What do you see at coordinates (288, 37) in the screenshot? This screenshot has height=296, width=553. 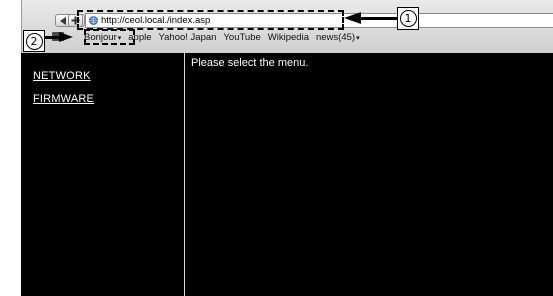 I see `bookmark-wikipedia: Wikipedia` at bounding box center [288, 37].